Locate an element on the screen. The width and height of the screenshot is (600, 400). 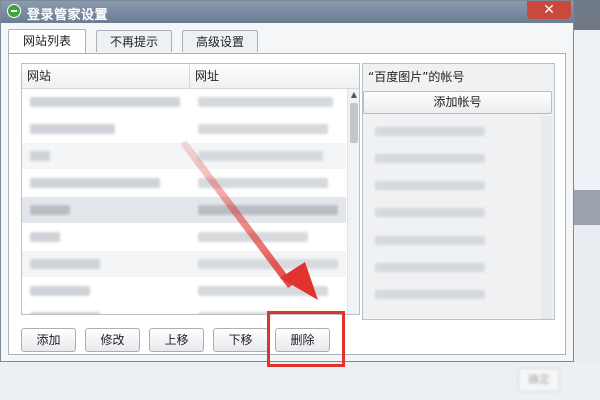
background-app-footer is located at coordinates (300, 381).